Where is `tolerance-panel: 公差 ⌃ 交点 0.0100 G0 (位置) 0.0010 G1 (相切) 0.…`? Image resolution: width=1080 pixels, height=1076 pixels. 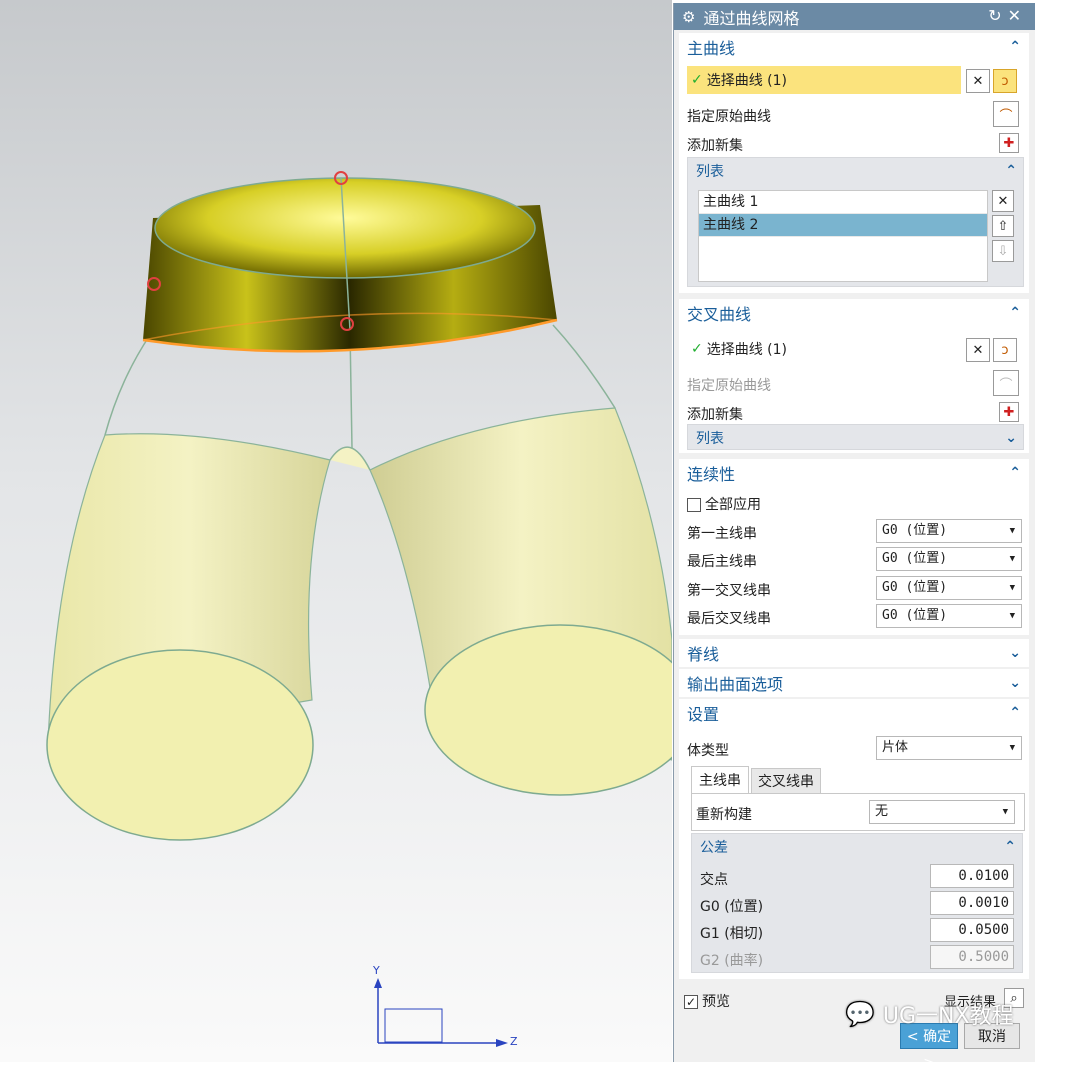
tolerance-panel: 公差 ⌃ 交点 0.0100 G0 (位置) 0.0010 G1 (相切) 0.… is located at coordinates (857, 903).